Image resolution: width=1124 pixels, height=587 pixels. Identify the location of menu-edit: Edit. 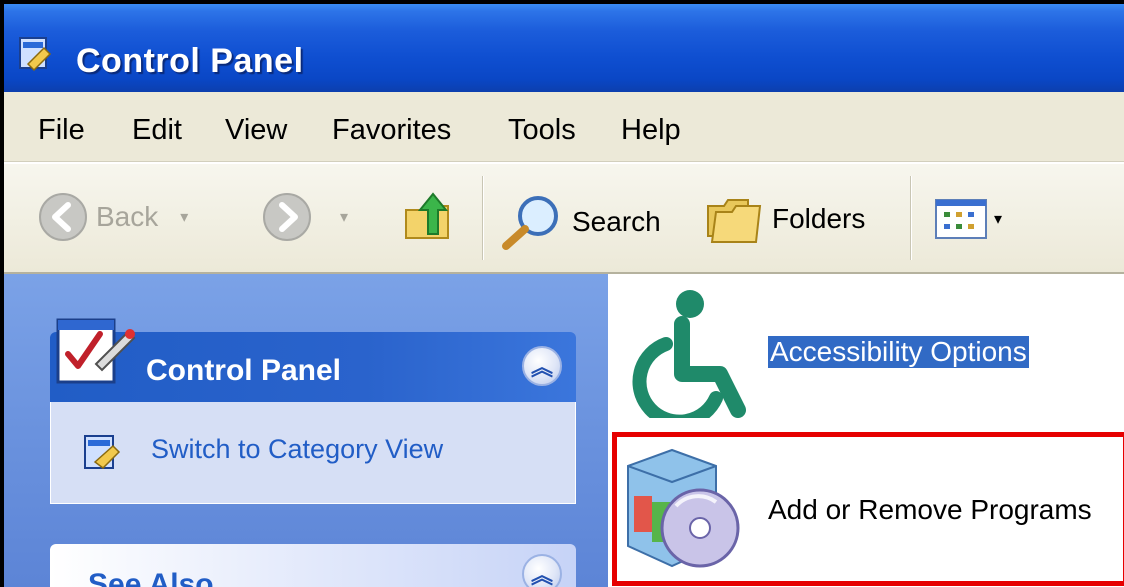
(157, 130).